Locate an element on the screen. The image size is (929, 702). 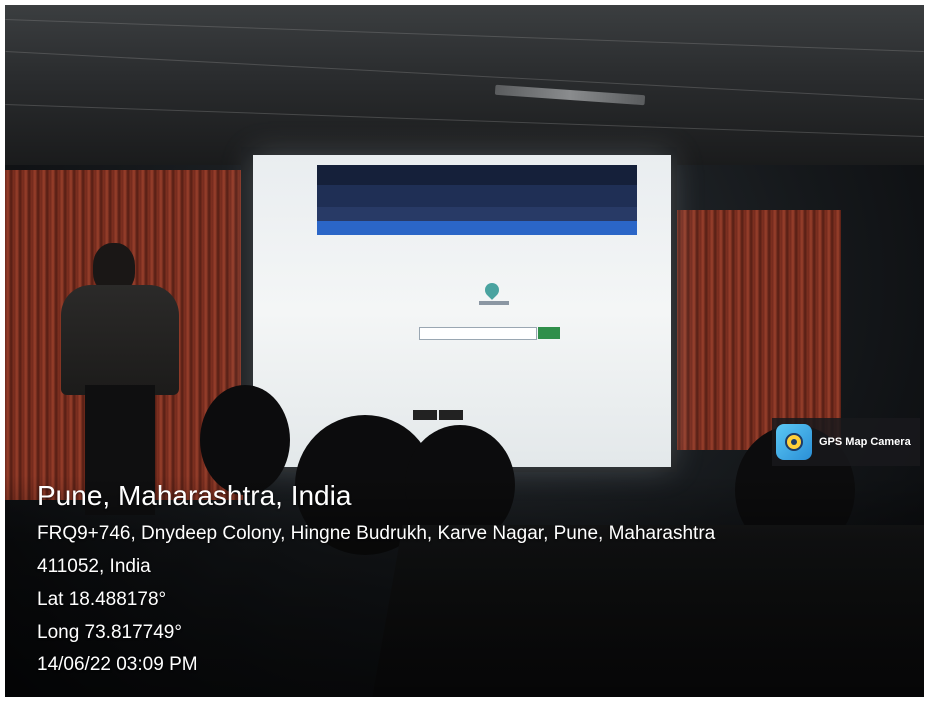
gps-map-camera-icon is located at coordinates (794, 442).